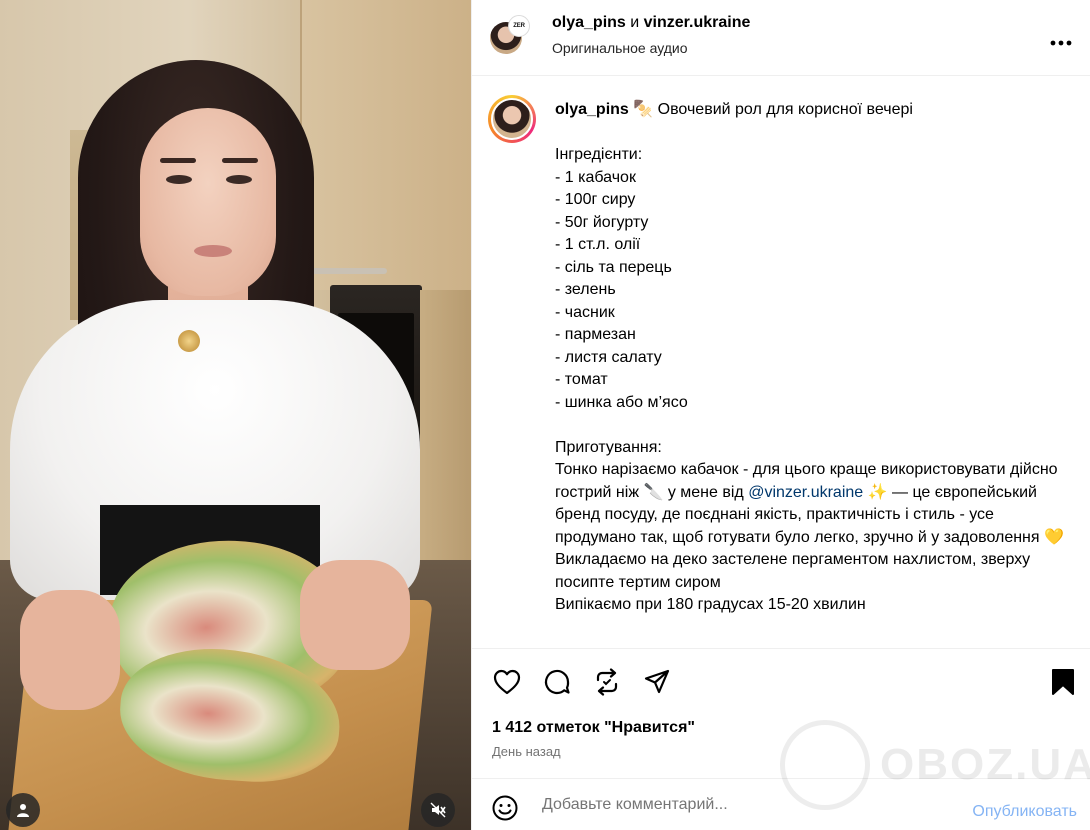 The width and height of the screenshot is (1090, 830). Describe the element at coordinates (697, 22) in the screenshot. I see `partner-username-link: vinzer.ukraine` at that location.